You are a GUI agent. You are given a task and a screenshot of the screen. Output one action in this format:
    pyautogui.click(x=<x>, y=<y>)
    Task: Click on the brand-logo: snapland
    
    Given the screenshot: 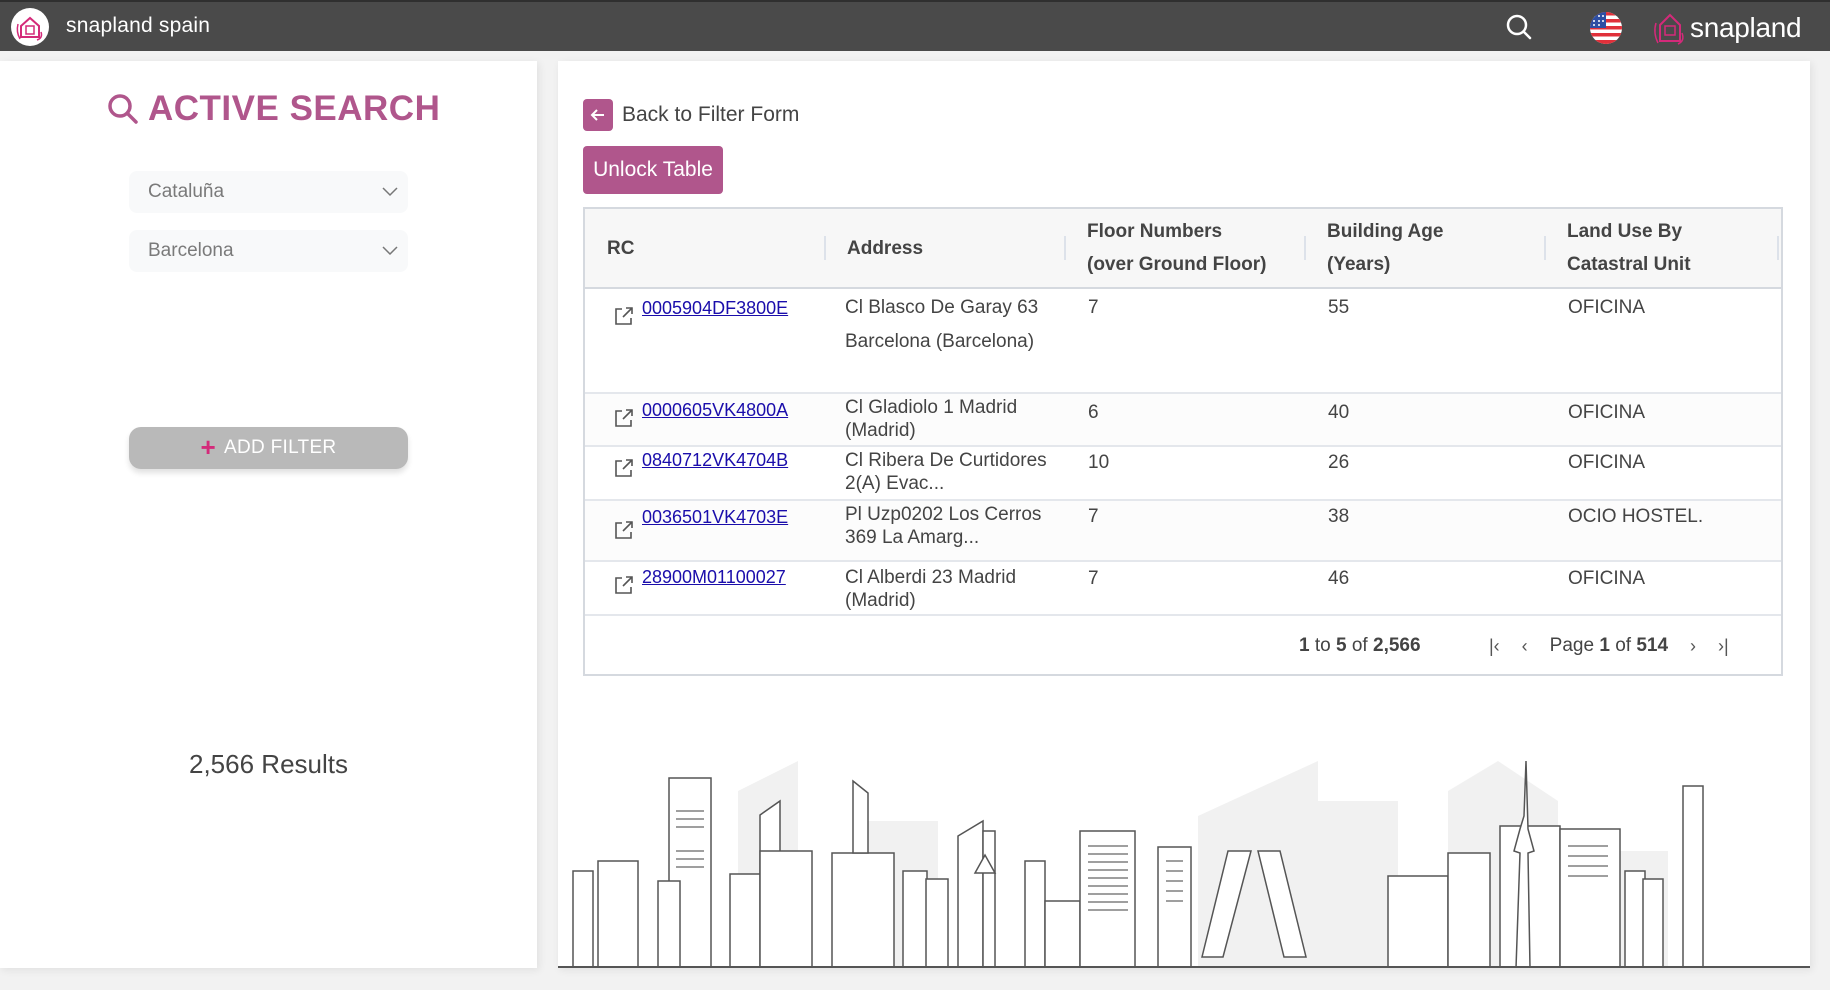 What is the action you would take?
    pyautogui.click(x=1727, y=28)
    